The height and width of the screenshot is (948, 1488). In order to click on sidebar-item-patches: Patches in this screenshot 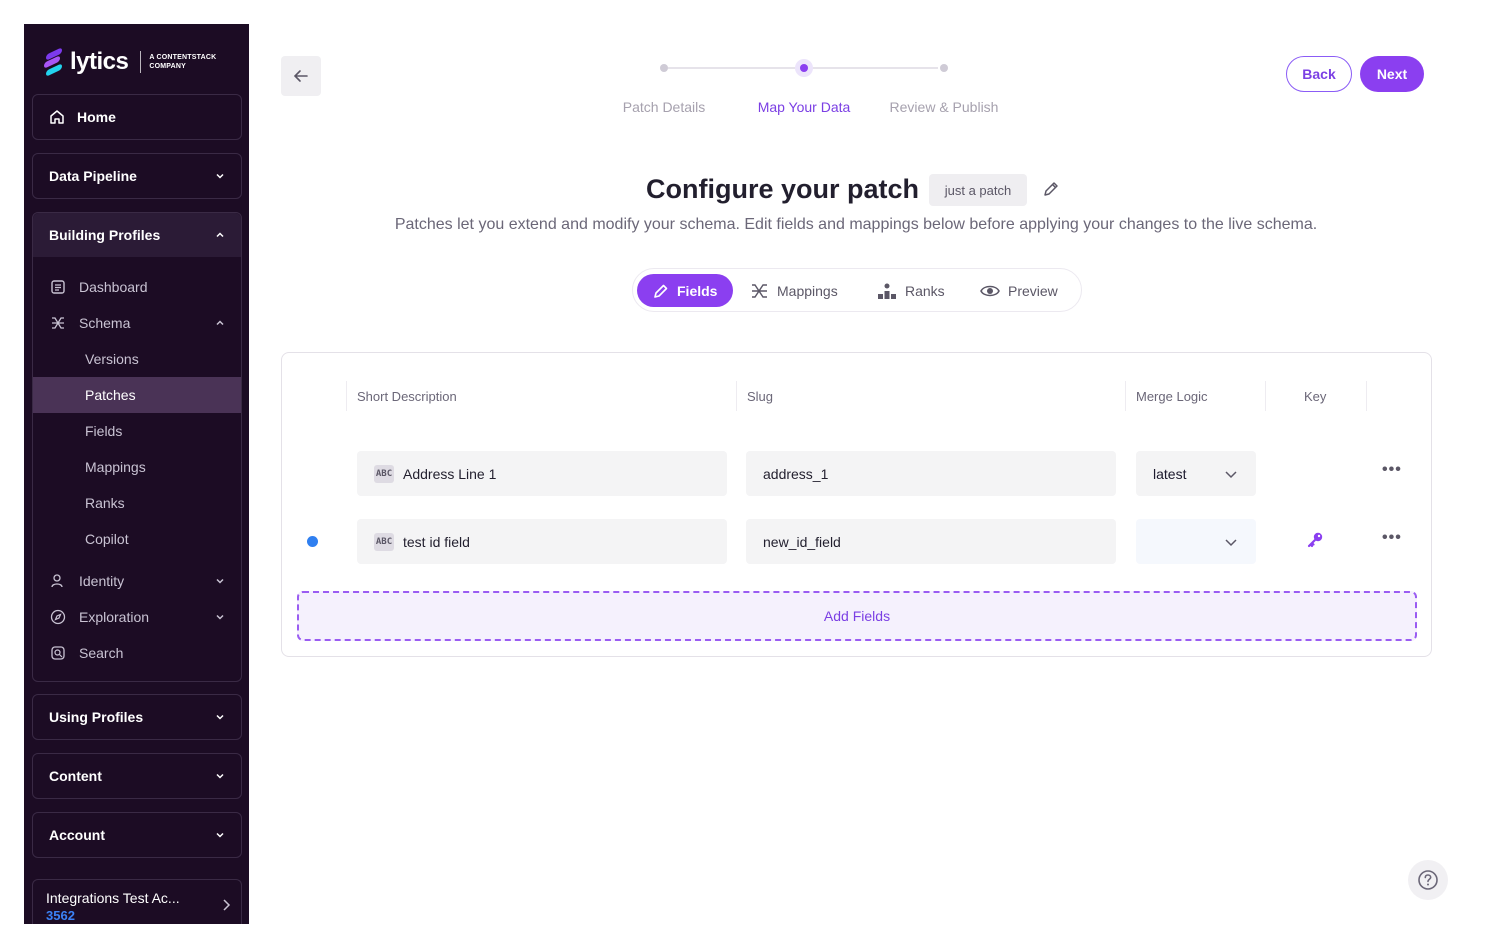, I will do `click(137, 395)`.